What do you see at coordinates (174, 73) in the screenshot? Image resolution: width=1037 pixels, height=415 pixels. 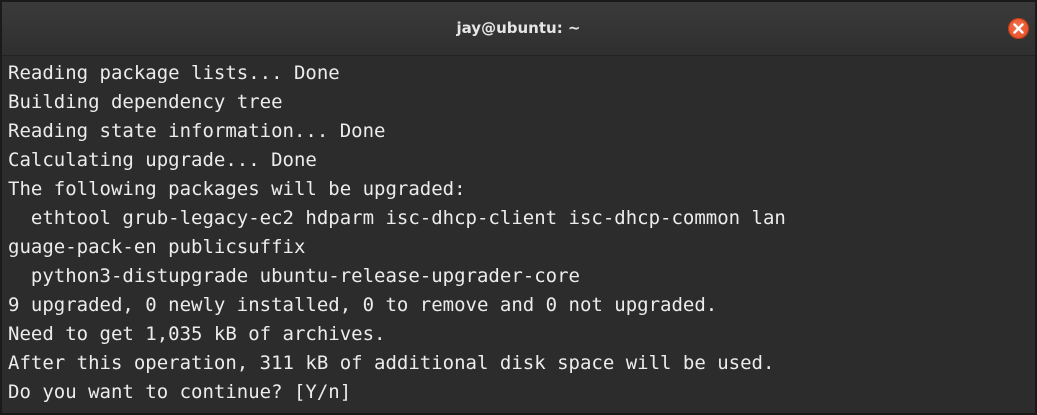 I see `terminal-line: Reading package lists... Done` at bounding box center [174, 73].